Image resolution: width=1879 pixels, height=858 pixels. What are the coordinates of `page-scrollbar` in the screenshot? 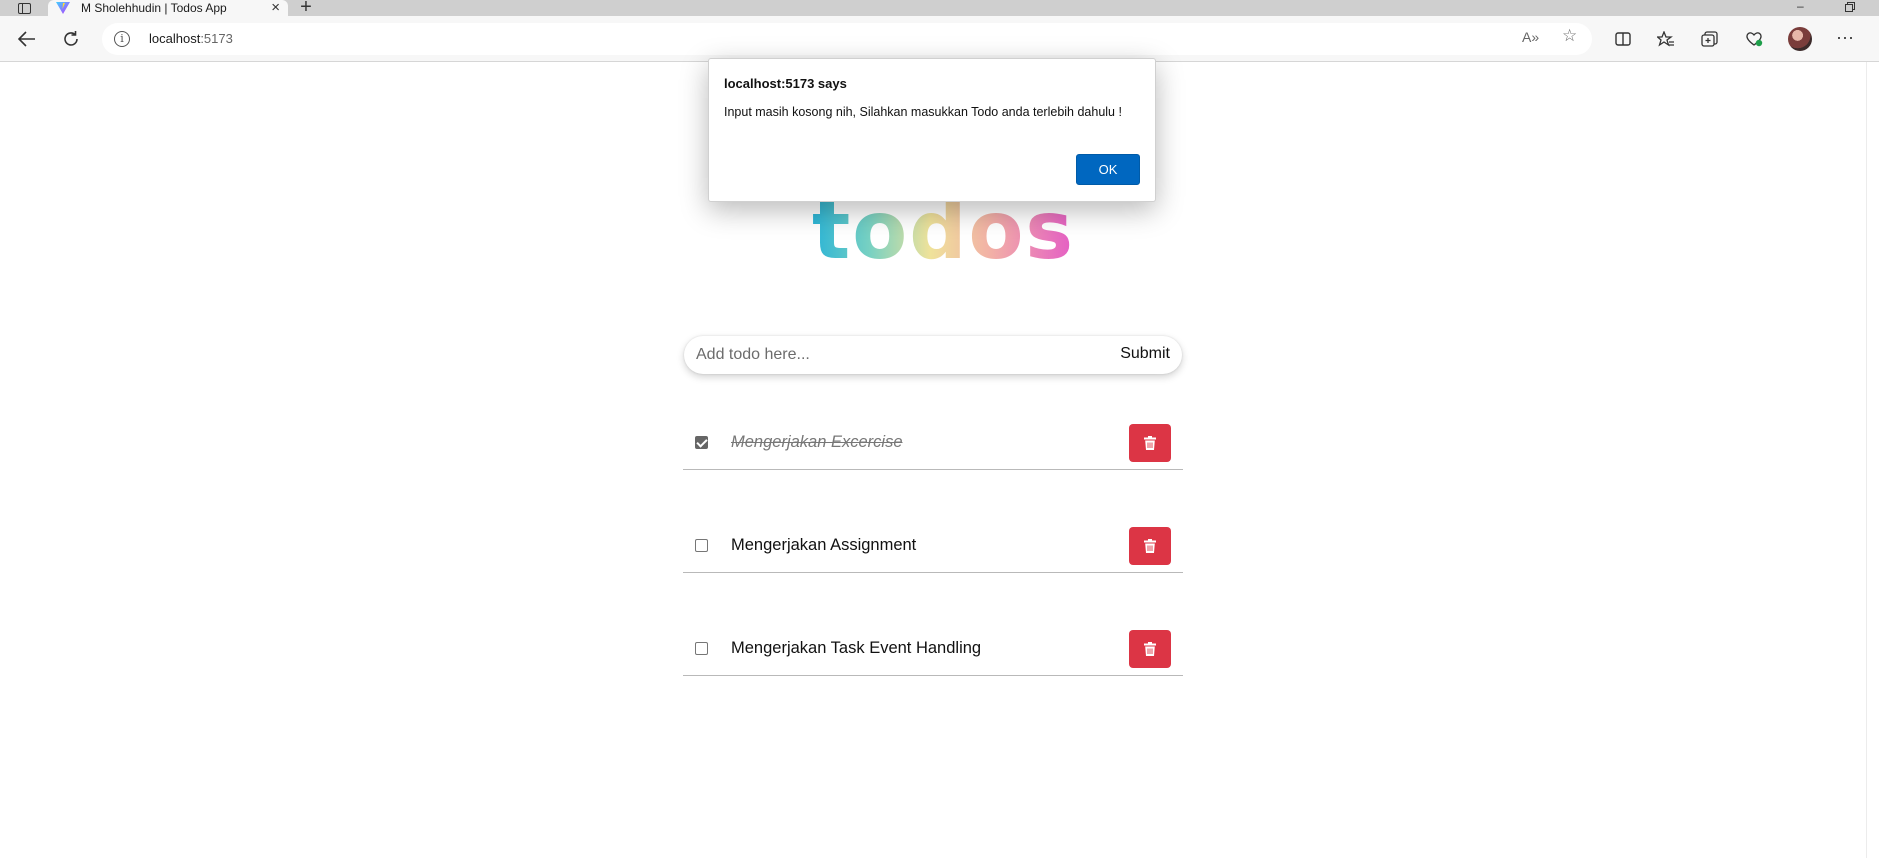 It's located at (1872, 460).